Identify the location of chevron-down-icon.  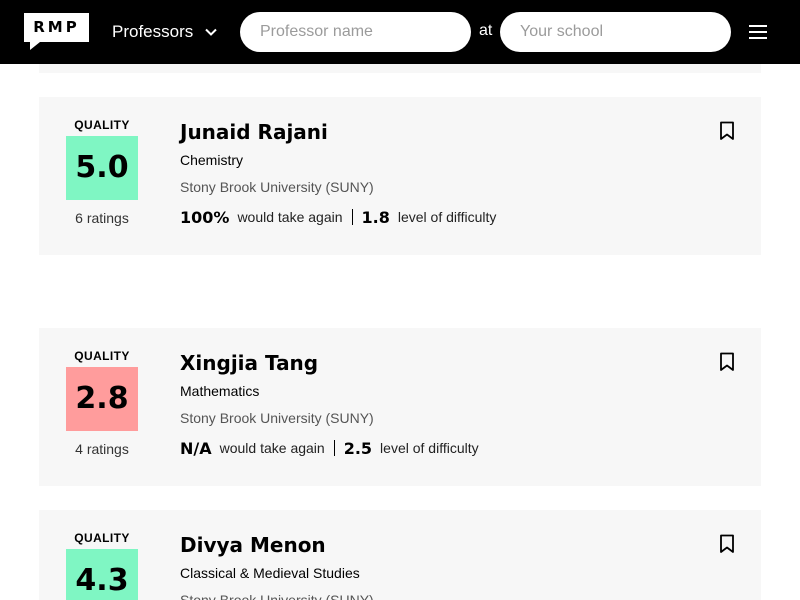
(211, 32).